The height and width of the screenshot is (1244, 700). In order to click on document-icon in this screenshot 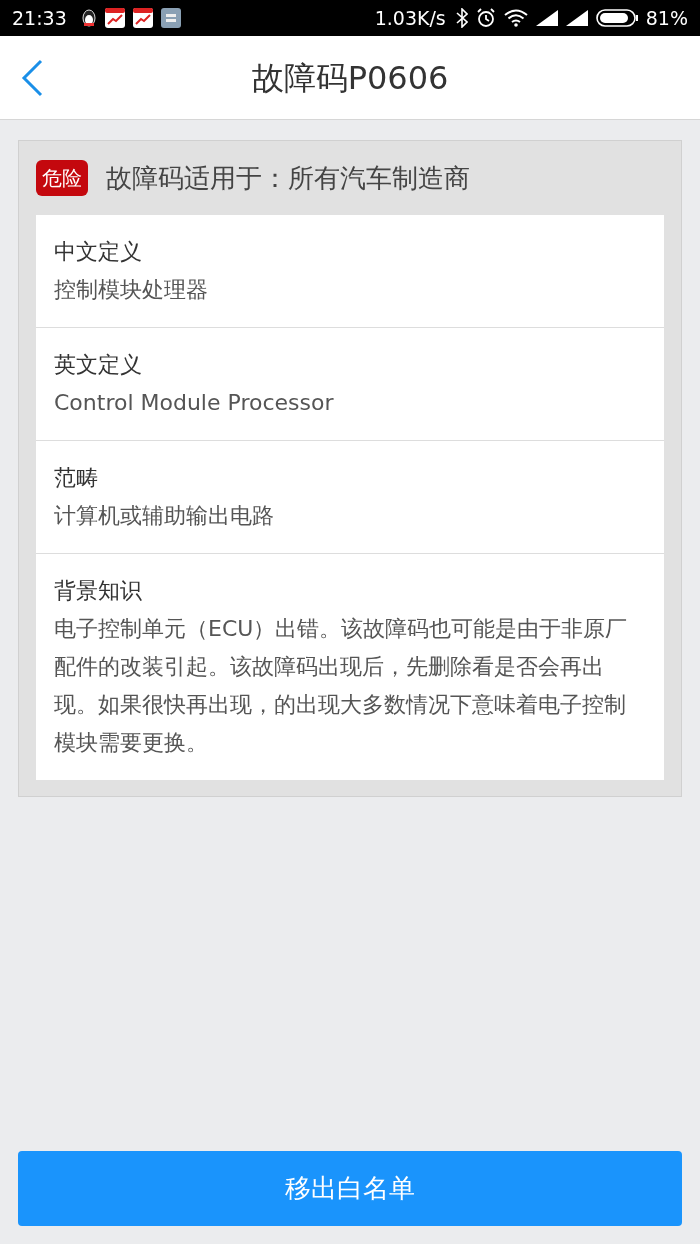, I will do `click(170, 18)`.